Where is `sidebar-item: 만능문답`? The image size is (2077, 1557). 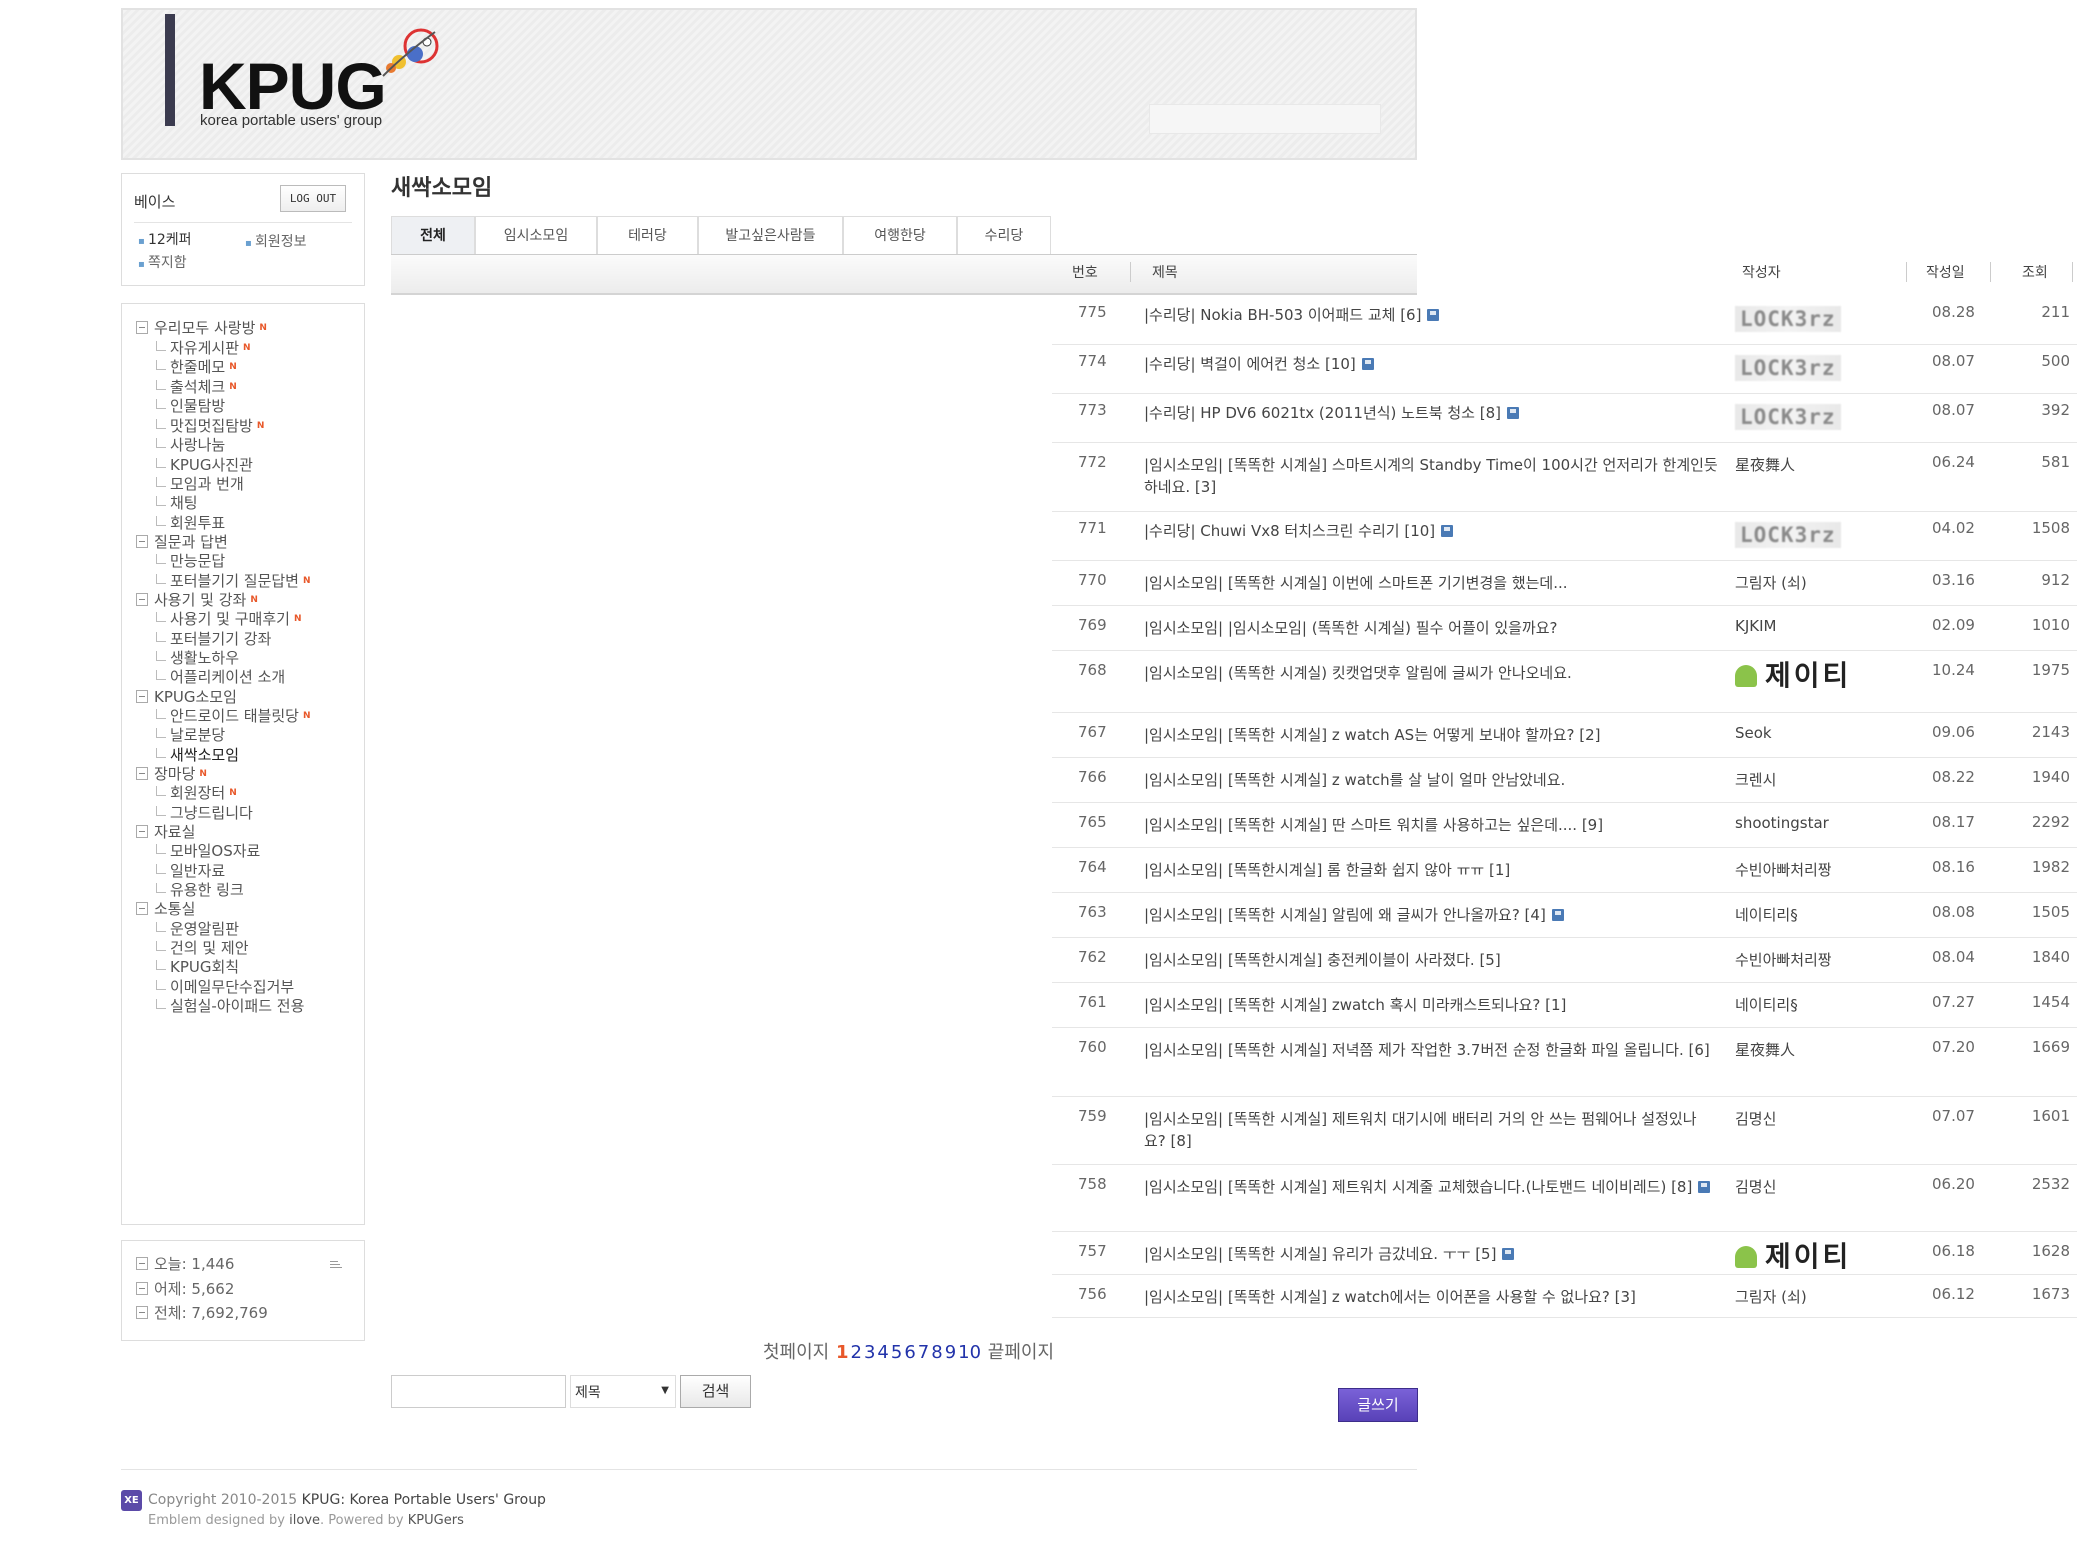 sidebar-item: 만능문답 is located at coordinates (190, 560).